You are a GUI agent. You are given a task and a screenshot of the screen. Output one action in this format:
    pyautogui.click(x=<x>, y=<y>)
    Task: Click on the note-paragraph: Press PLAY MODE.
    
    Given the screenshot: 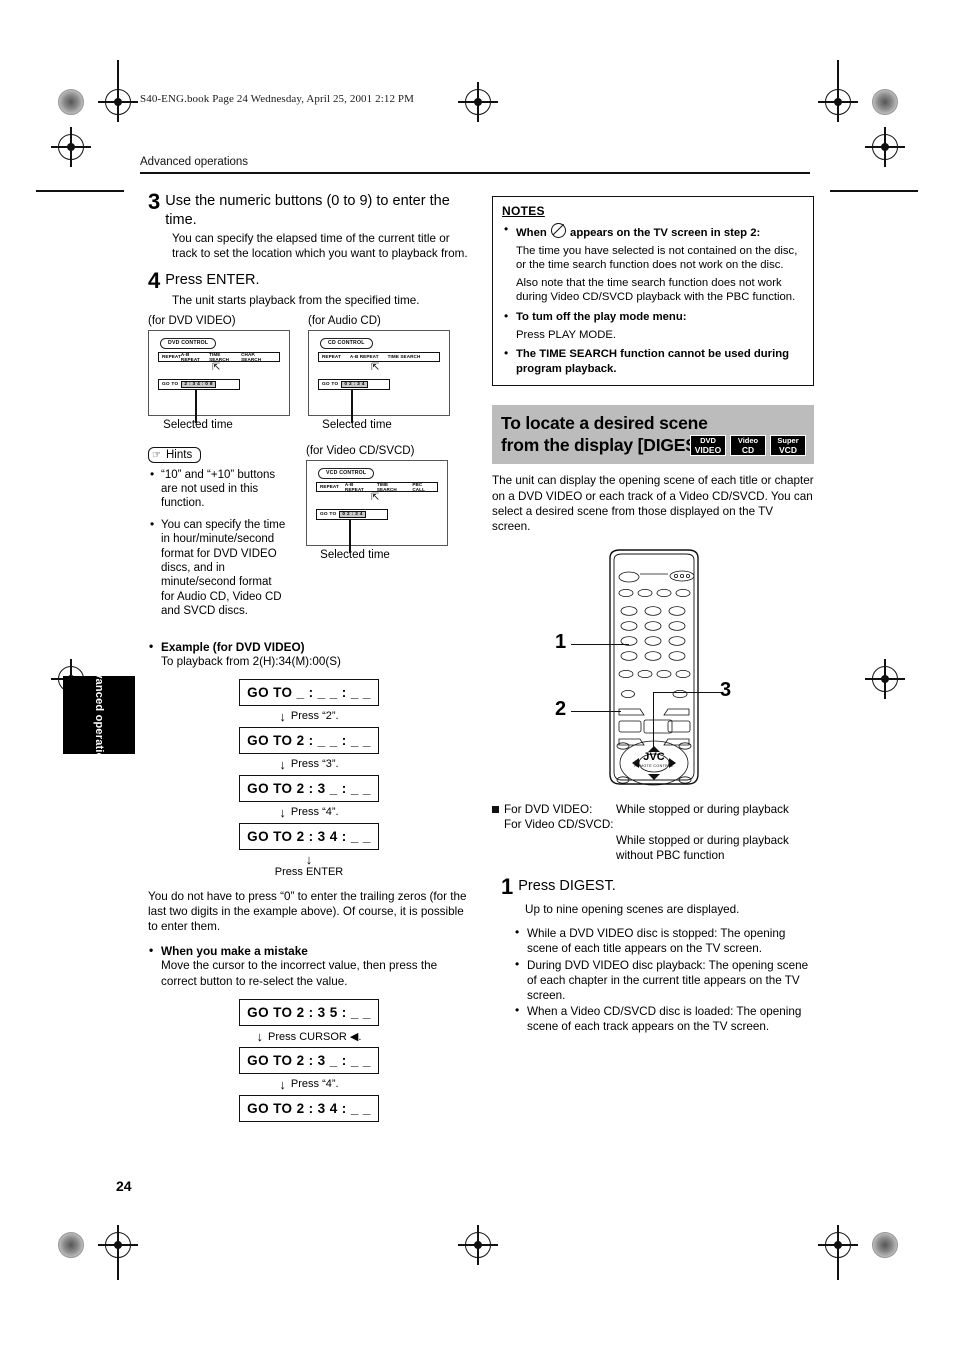 What is the action you would take?
    pyautogui.click(x=566, y=334)
    